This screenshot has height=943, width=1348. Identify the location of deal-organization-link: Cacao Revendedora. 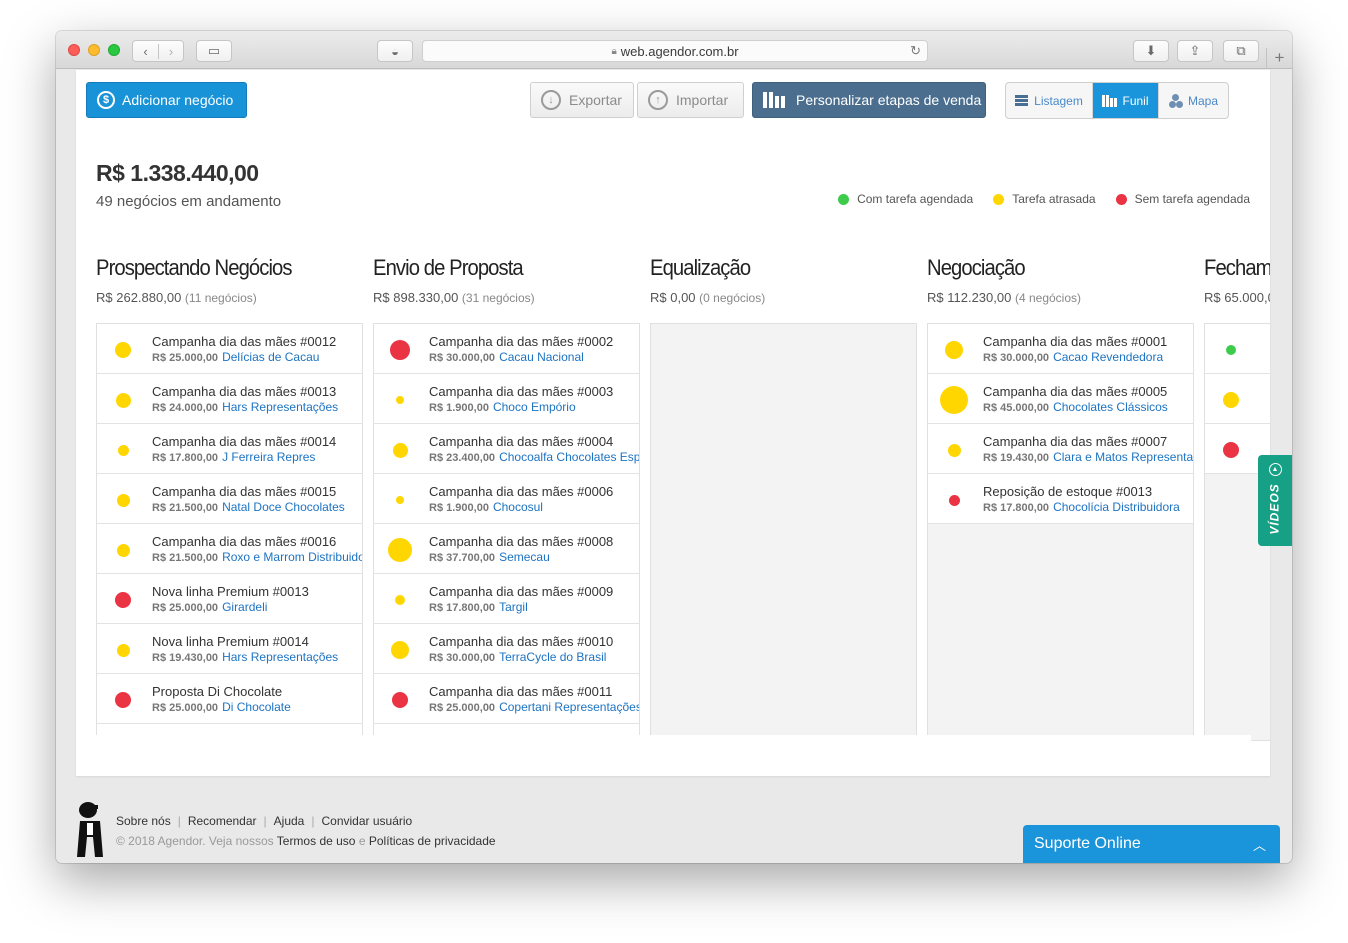
(1108, 357).